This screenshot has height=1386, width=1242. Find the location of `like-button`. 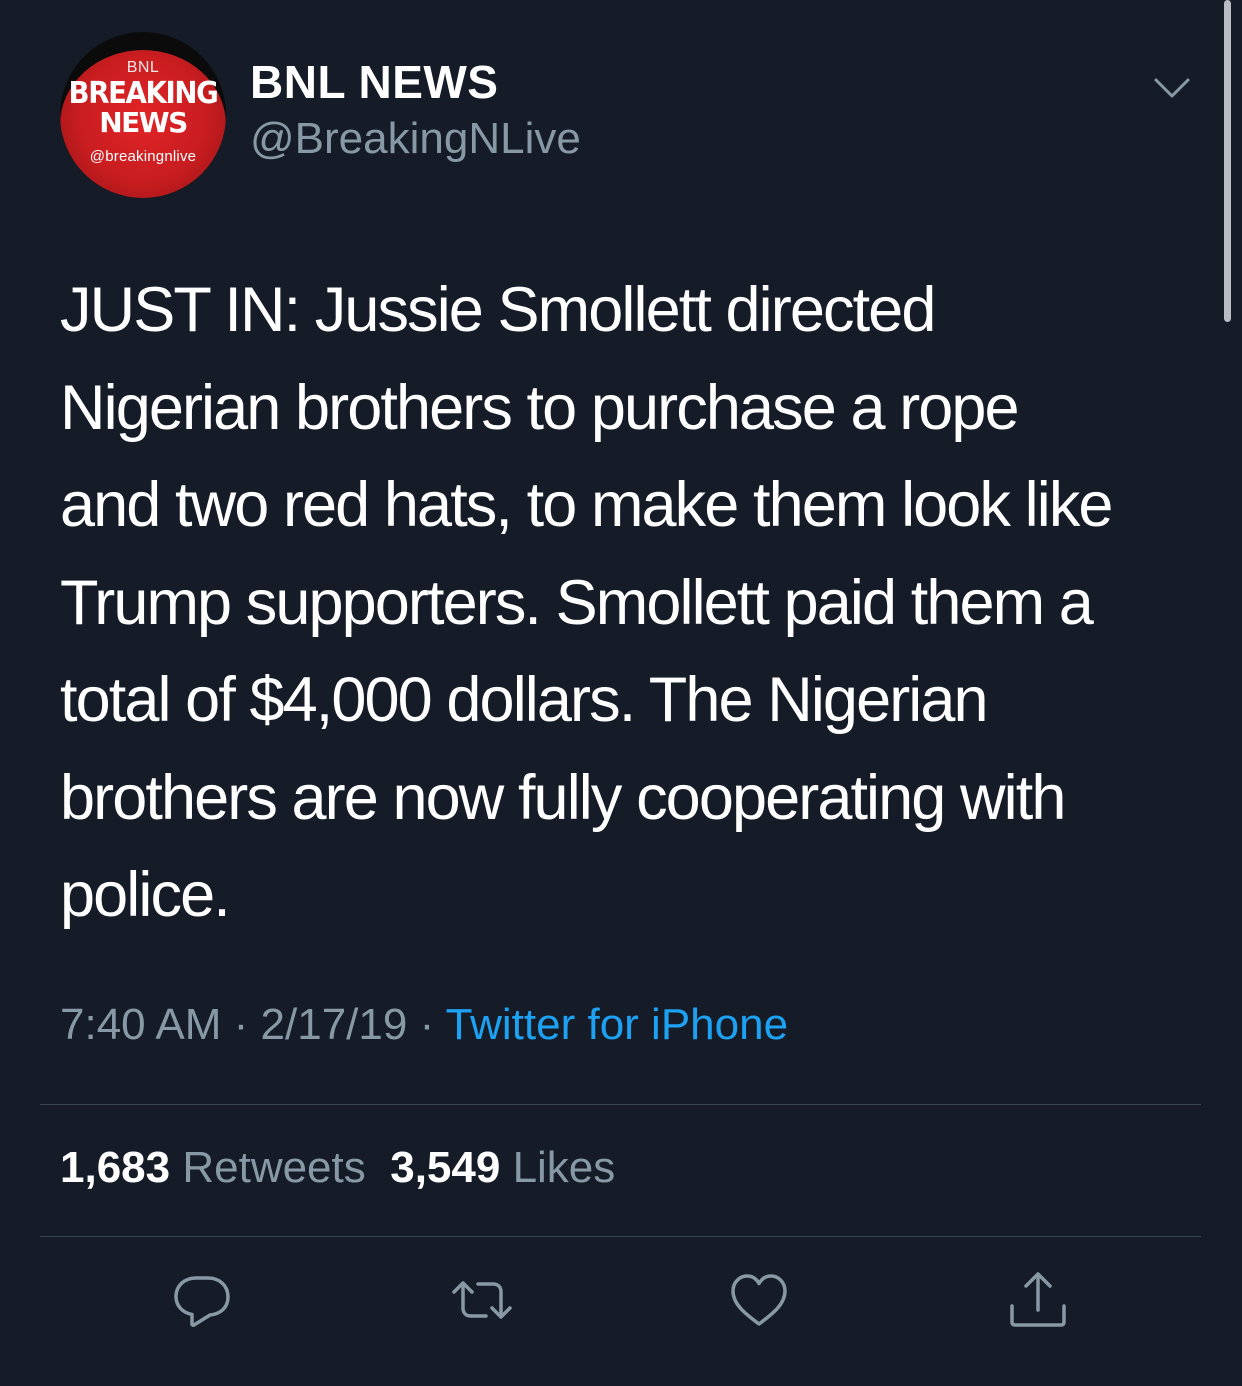

like-button is located at coordinates (759, 1300).